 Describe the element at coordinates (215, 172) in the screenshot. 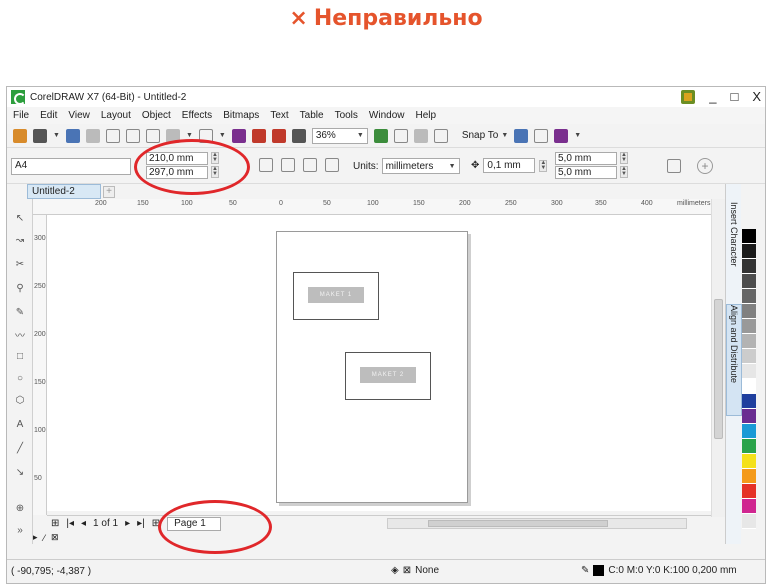

I see `page-height-spinner-icon: ▲ ▼` at that location.